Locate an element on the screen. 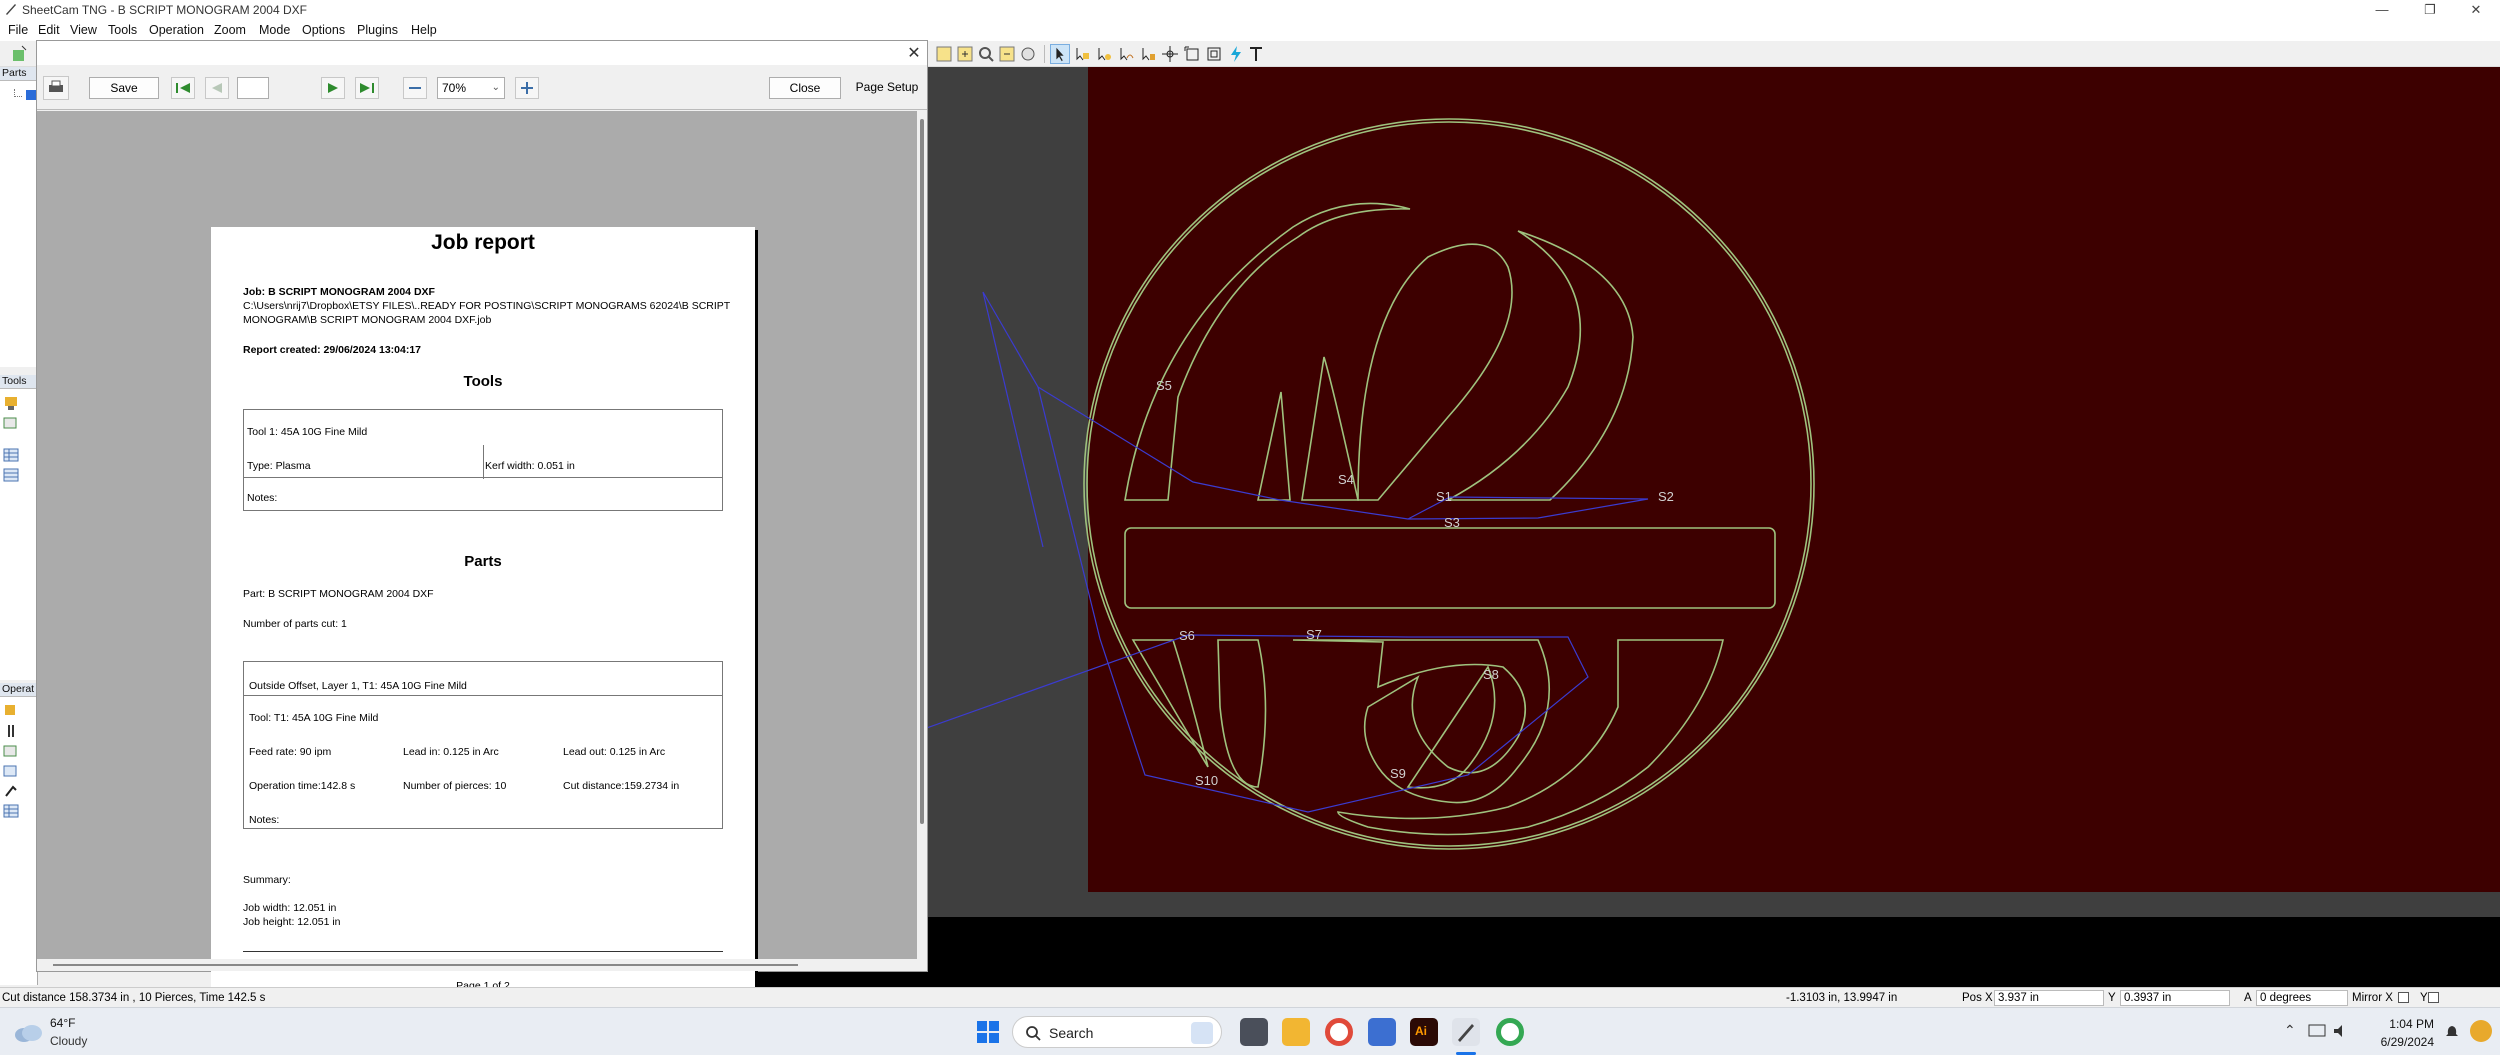 The width and height of the screenshot is (2500, 1055). tool-list-icon is located at coordinates (11, 475).